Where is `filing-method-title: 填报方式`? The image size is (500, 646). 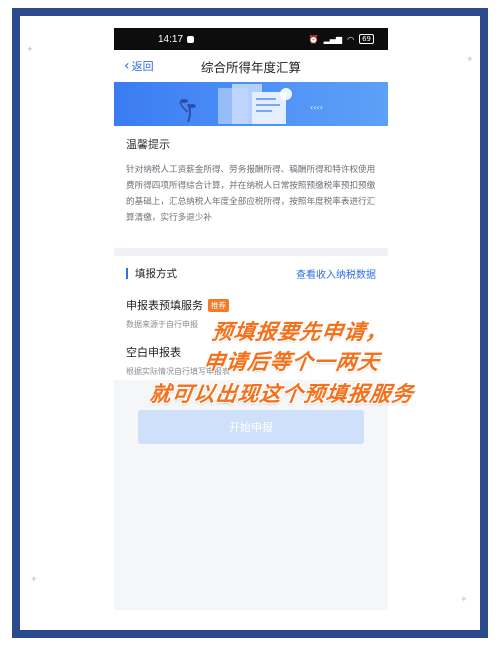
filing-method-title: 填报方式 is located at coordinates (156, 274).